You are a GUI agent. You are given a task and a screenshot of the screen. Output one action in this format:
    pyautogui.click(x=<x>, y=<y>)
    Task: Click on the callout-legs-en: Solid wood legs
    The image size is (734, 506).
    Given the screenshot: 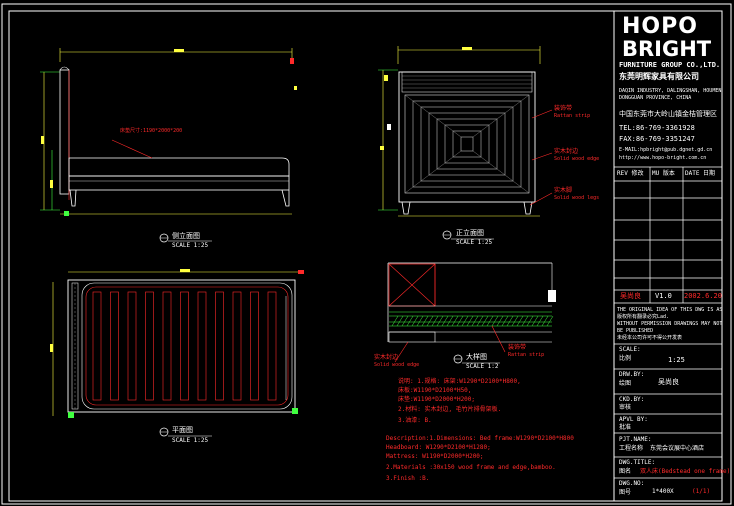 What is the action you would take?
    pyautogui.click(x=577, y=198)
    